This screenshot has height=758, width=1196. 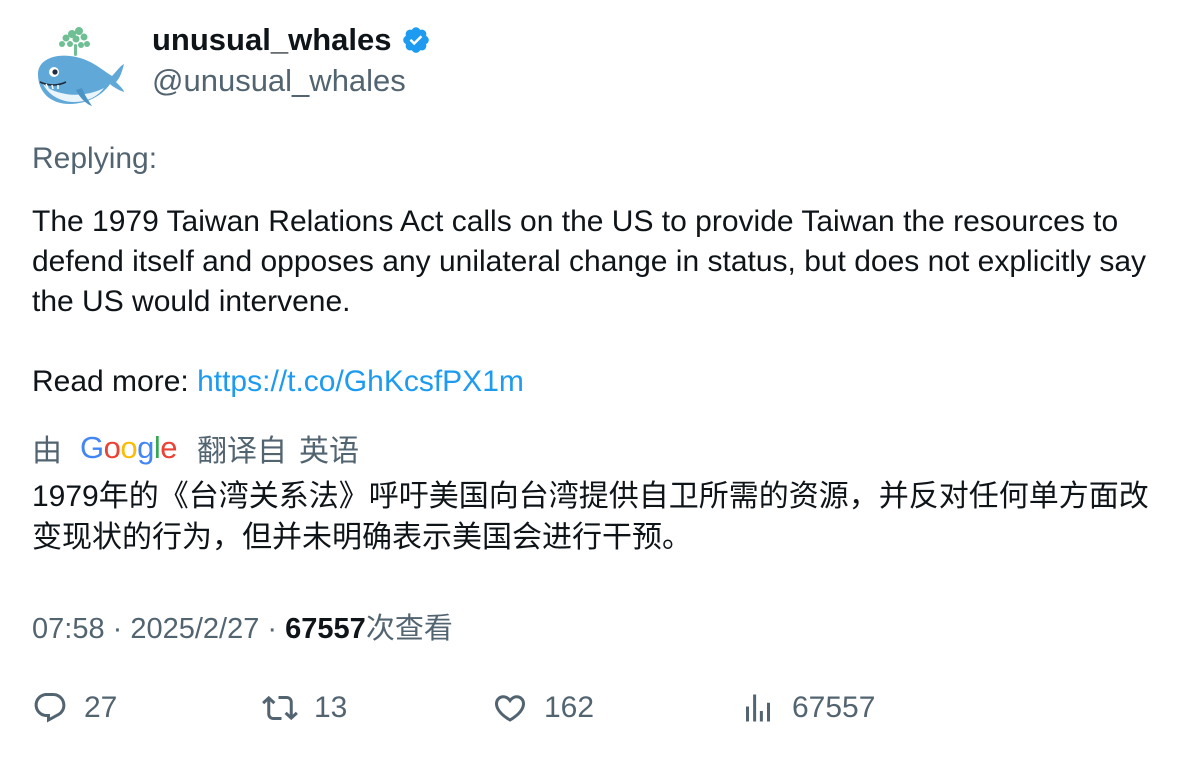 I want to click on avatar, so click(x=79, y=69).